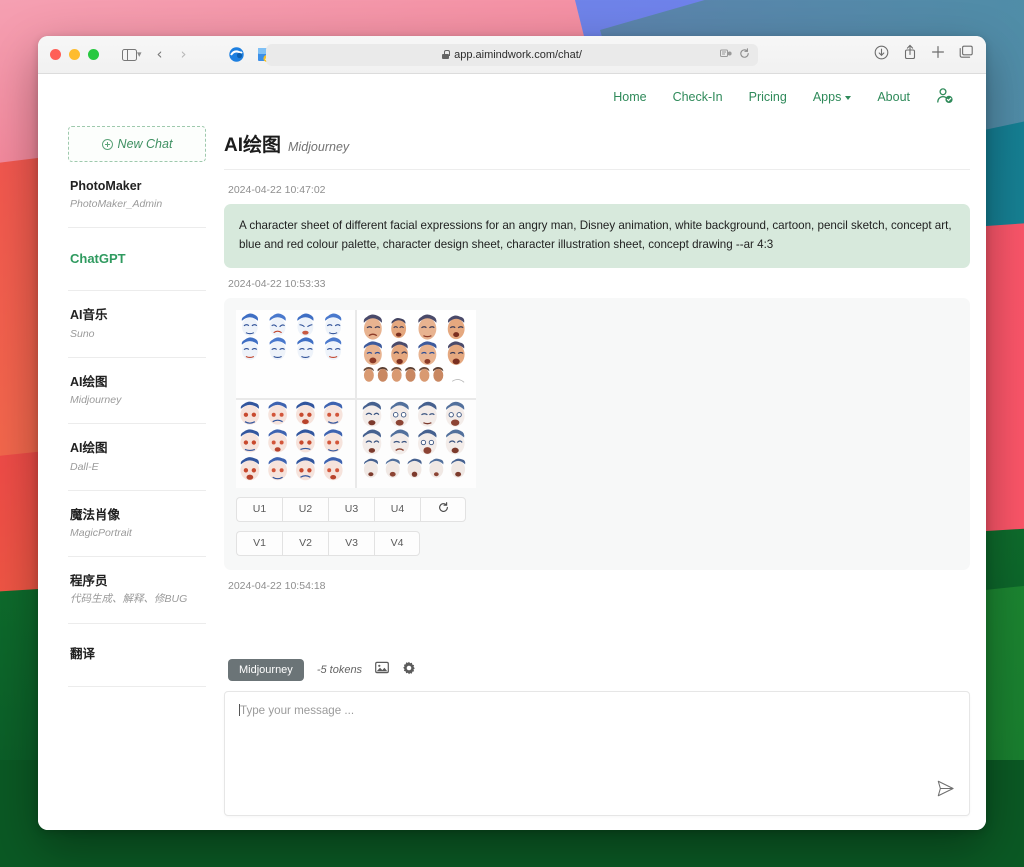  Describe the element at coordinates (319, 147) in the screenshot. I see `page-subtitle: Midjourney` at that location.